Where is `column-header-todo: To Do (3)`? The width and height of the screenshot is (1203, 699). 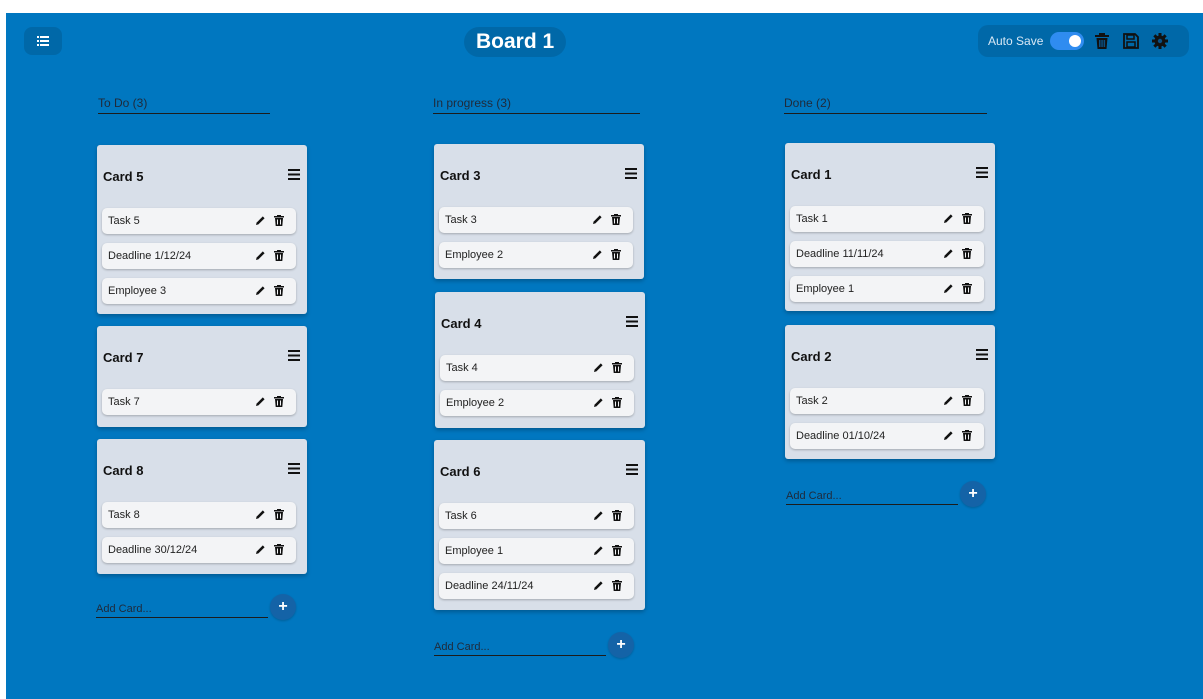
column-header-todo: To Do (3) is located at coordinates (184, 105).